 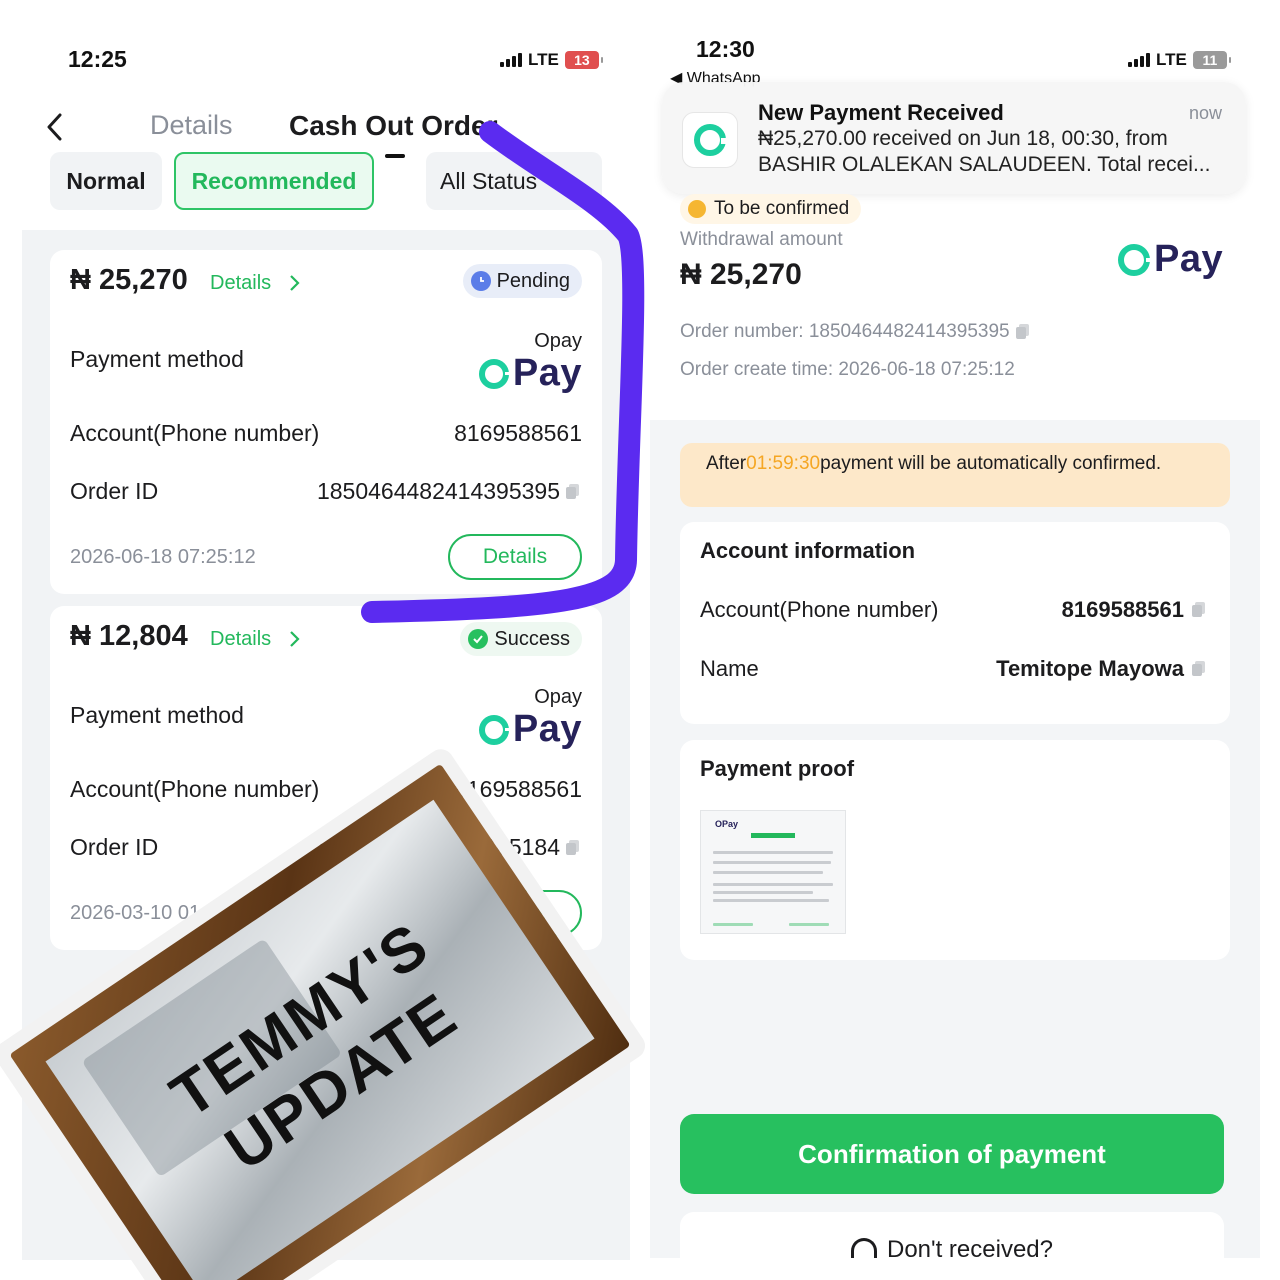 I want to click on order-date: 2026-03-10 01, so click(x=135, y=913).